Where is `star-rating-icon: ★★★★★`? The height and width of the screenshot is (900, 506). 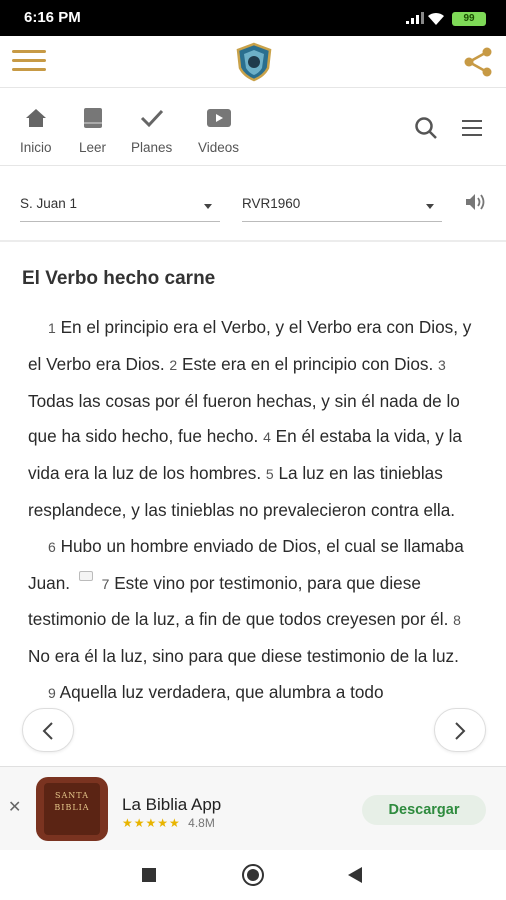 star-rating-icon: ★★★★★ is located at coordinates (151, 823).